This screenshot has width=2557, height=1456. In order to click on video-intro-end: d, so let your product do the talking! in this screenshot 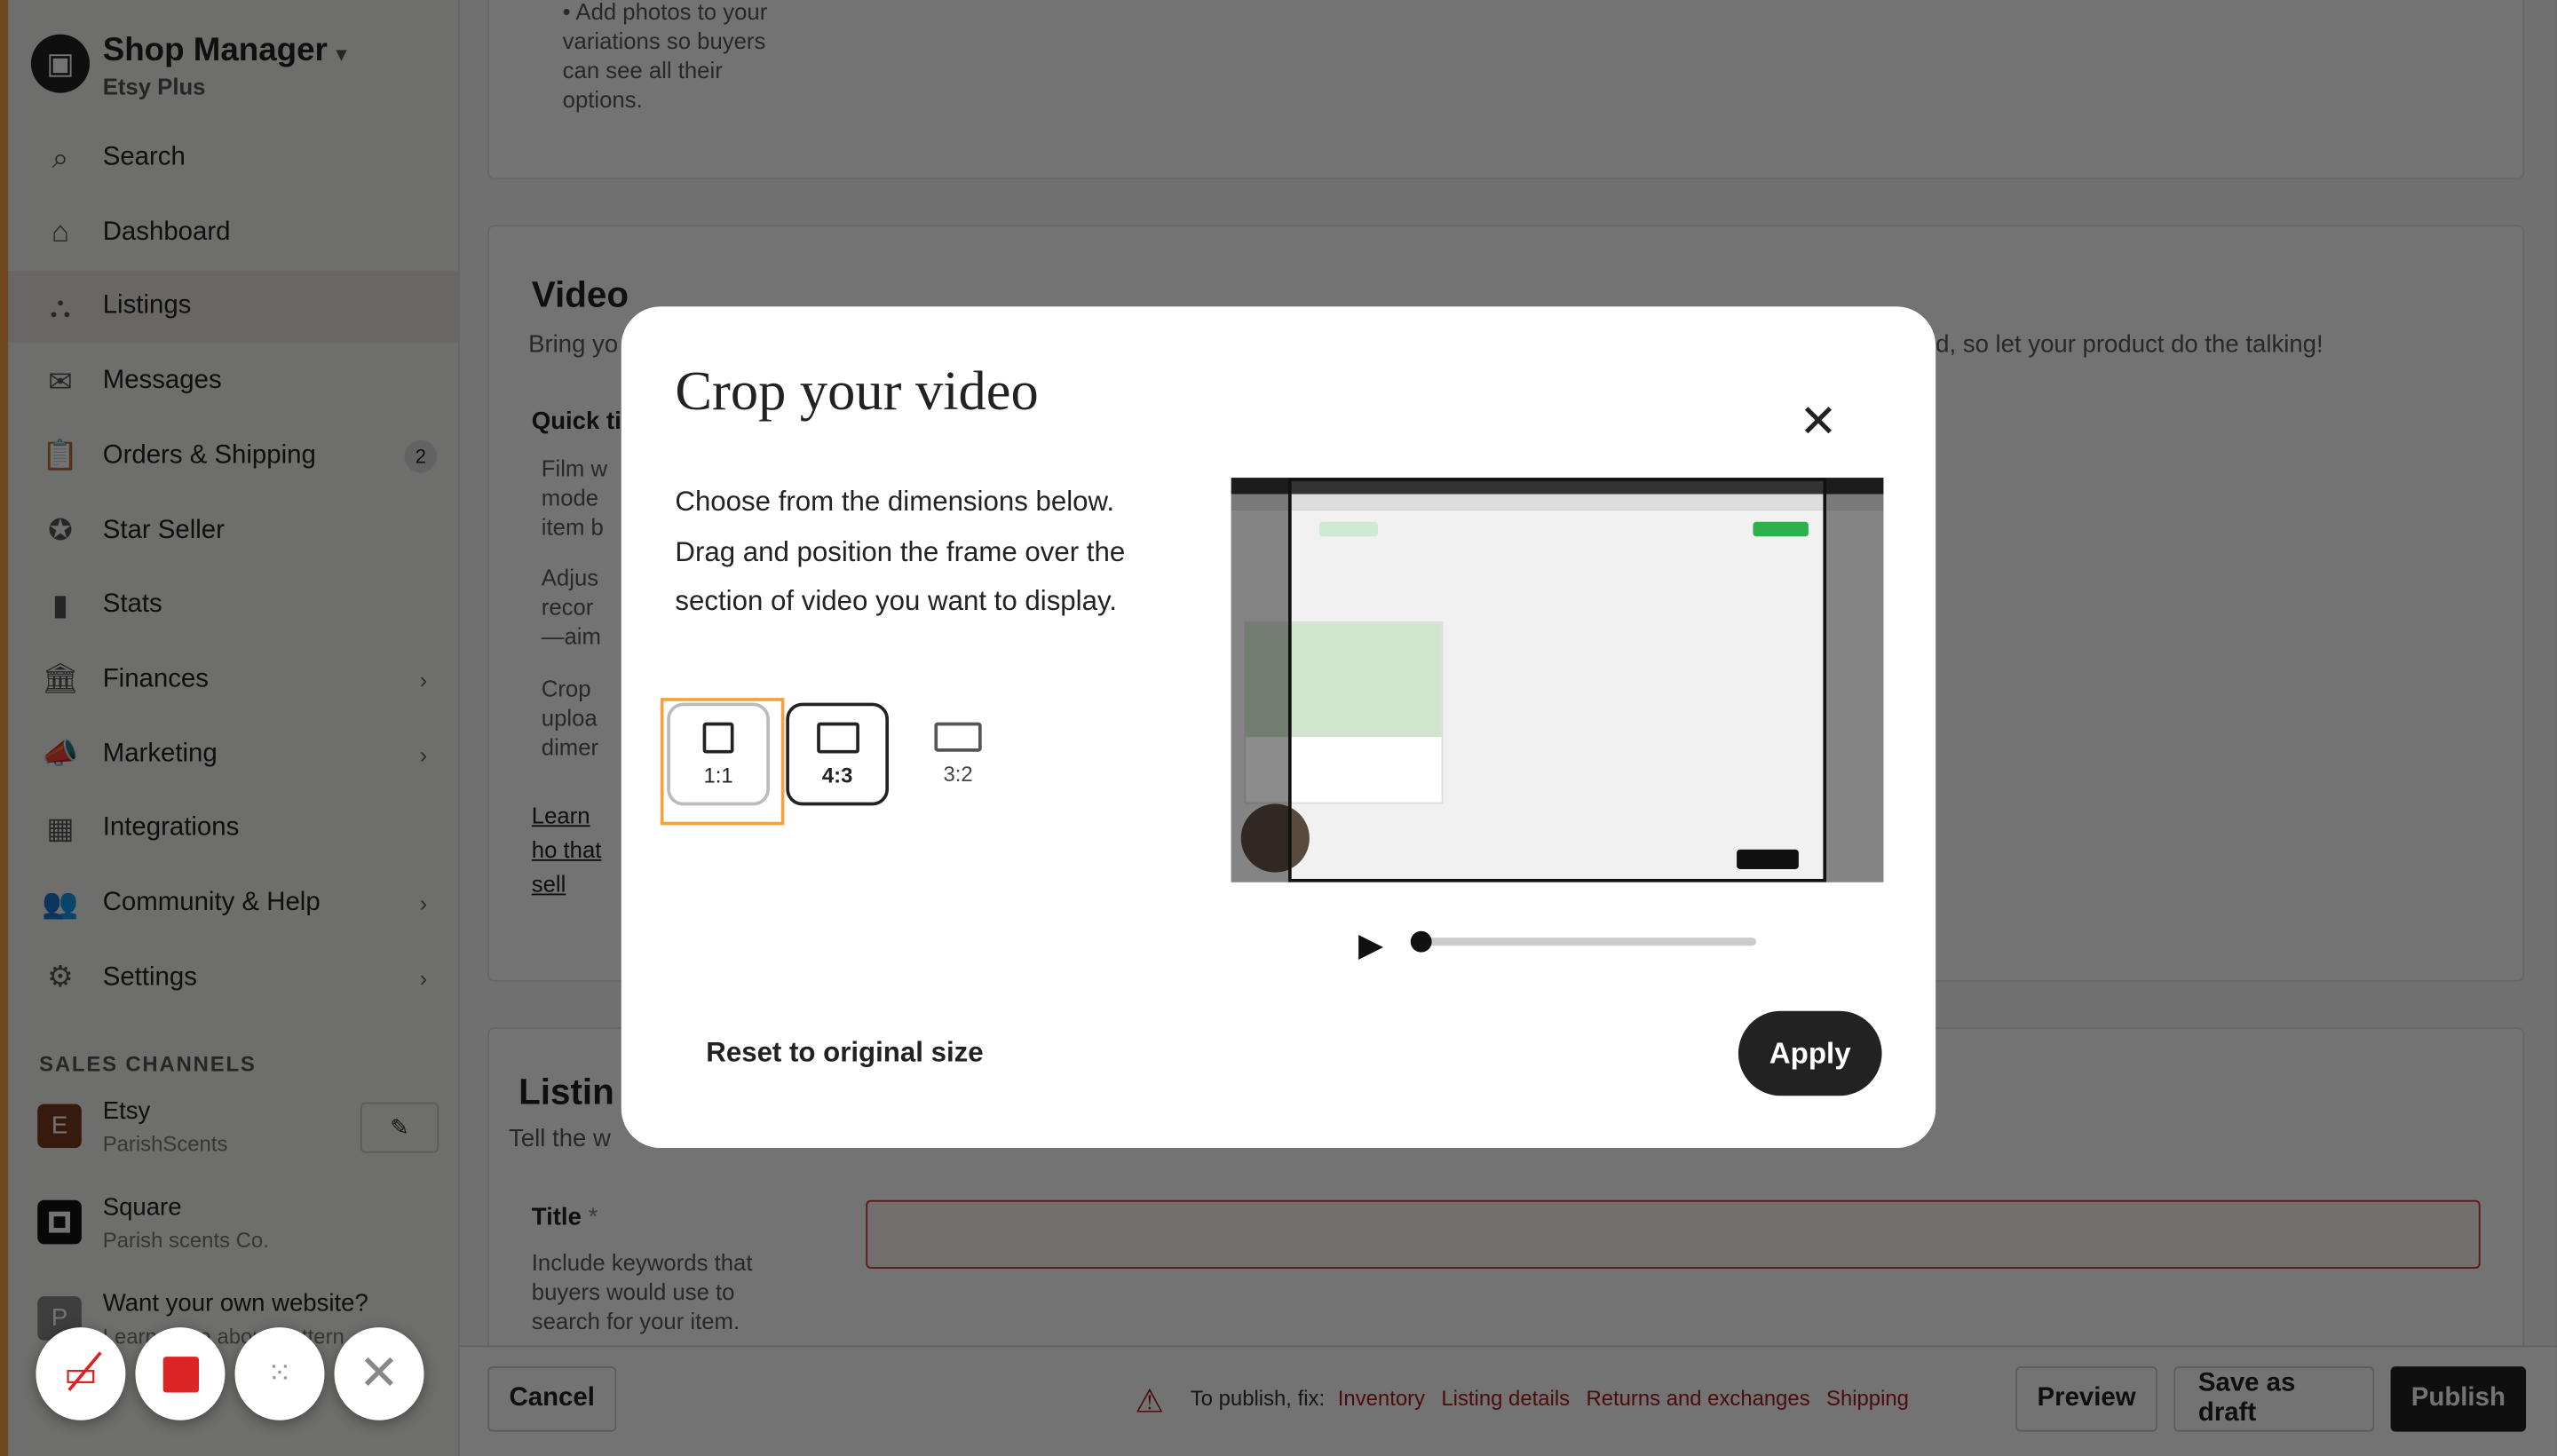, I will do `click(2129, 345)`.